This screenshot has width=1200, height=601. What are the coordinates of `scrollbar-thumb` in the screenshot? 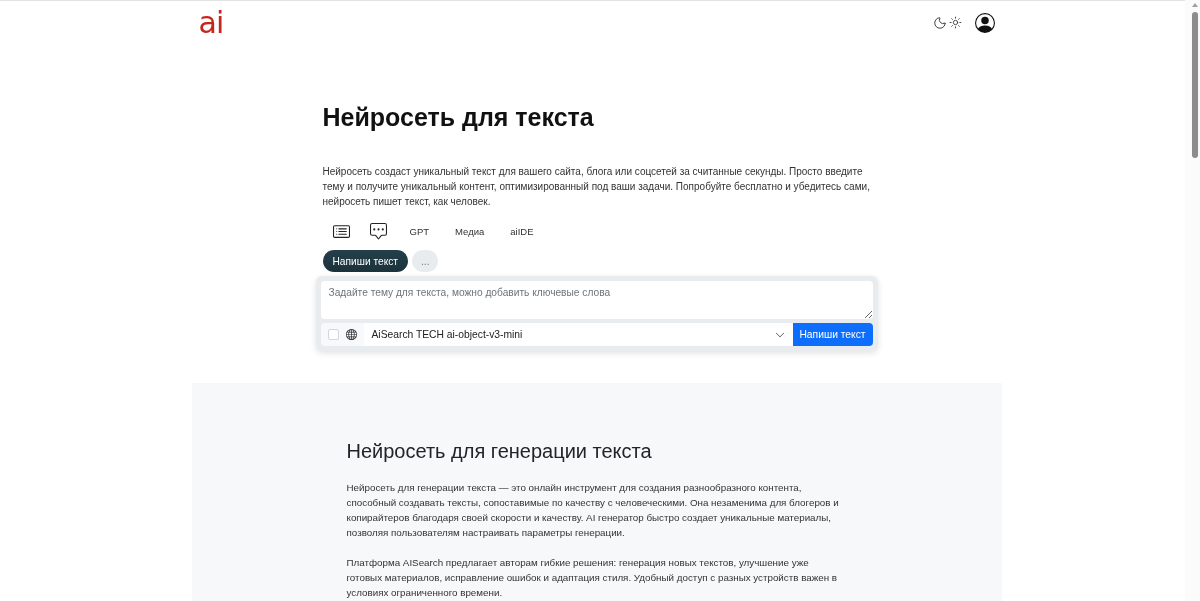 It's located at (1195, 85).